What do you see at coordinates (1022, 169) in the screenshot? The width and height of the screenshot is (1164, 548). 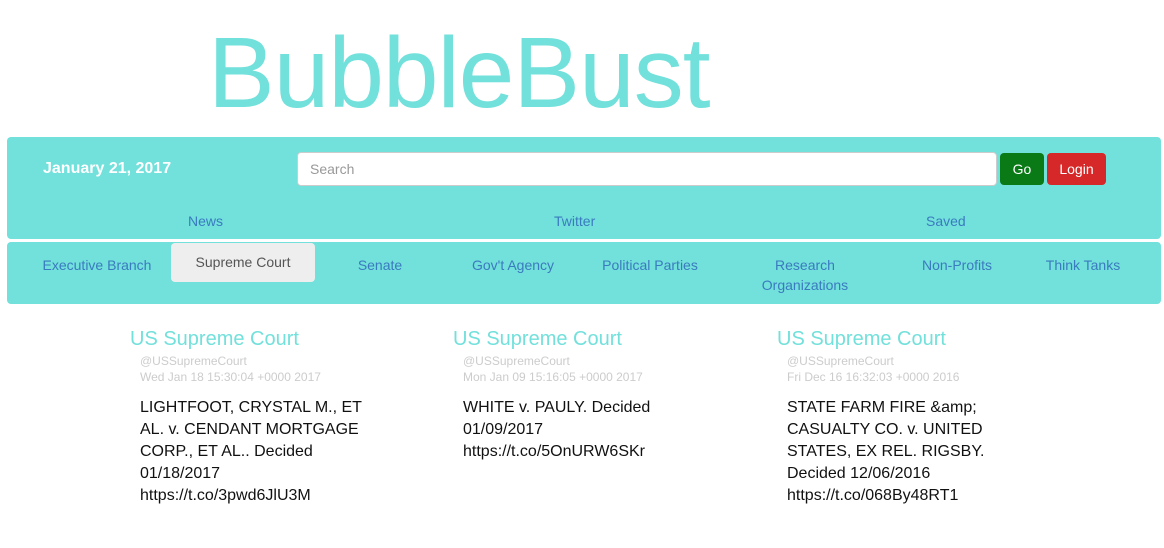 I see `go-button: Go` at bounding box center [1022, 169].